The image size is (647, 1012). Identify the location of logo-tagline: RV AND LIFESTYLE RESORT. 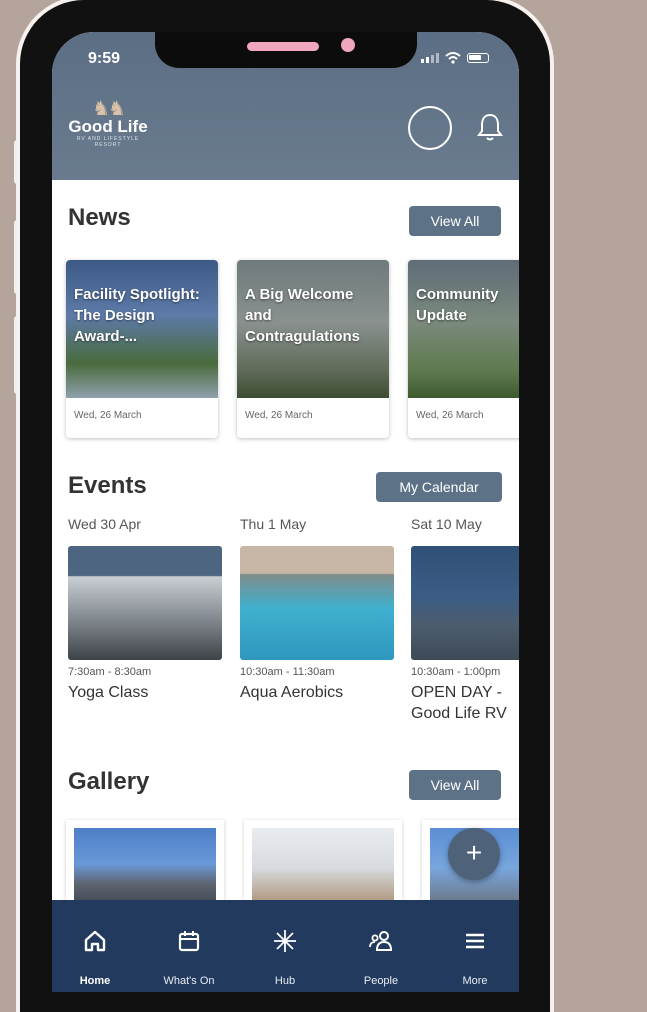
(108, 142).